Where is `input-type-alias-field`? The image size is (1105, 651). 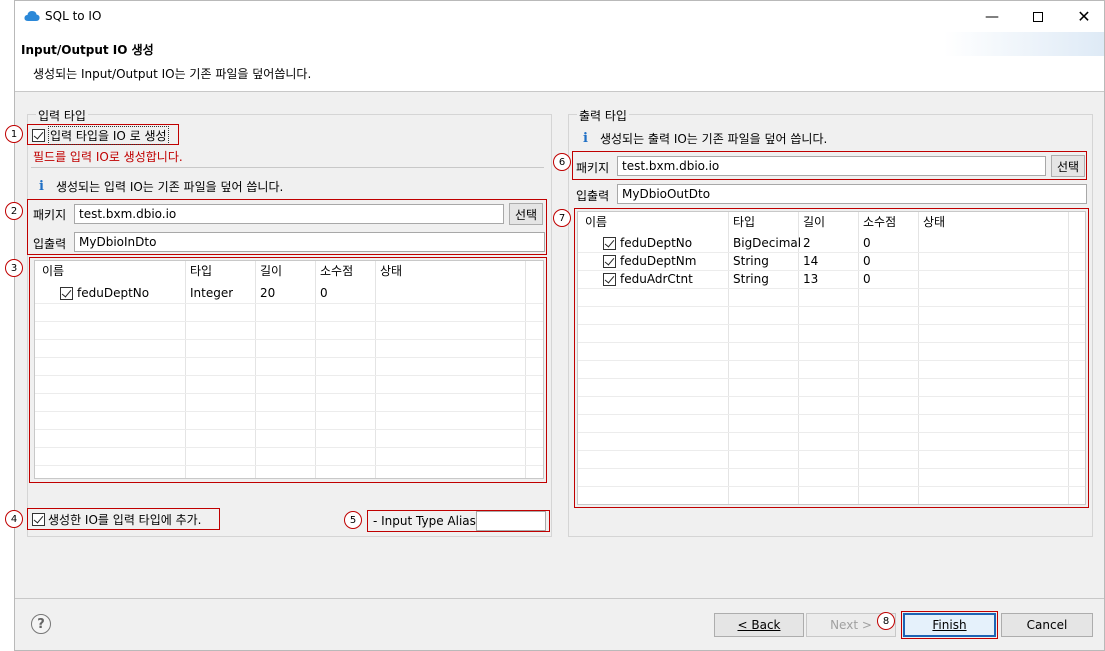 input-type-alias-field is located at coordinates (511, 521).